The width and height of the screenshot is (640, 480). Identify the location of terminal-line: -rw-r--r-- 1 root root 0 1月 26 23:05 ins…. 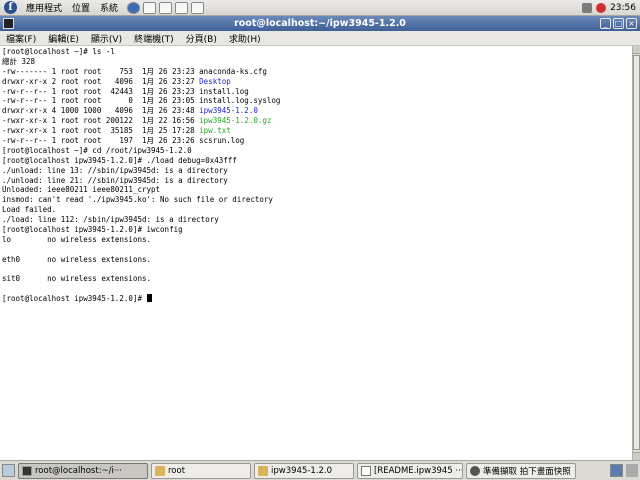
(316, 101).